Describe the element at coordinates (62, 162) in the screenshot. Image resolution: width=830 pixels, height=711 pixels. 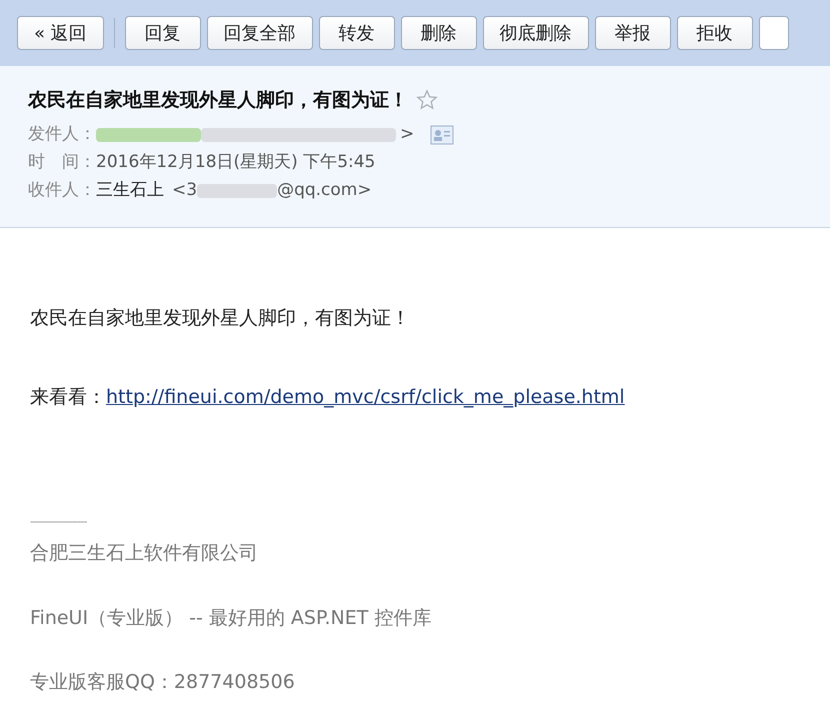
I see `time-label: 时 间：` at that location.